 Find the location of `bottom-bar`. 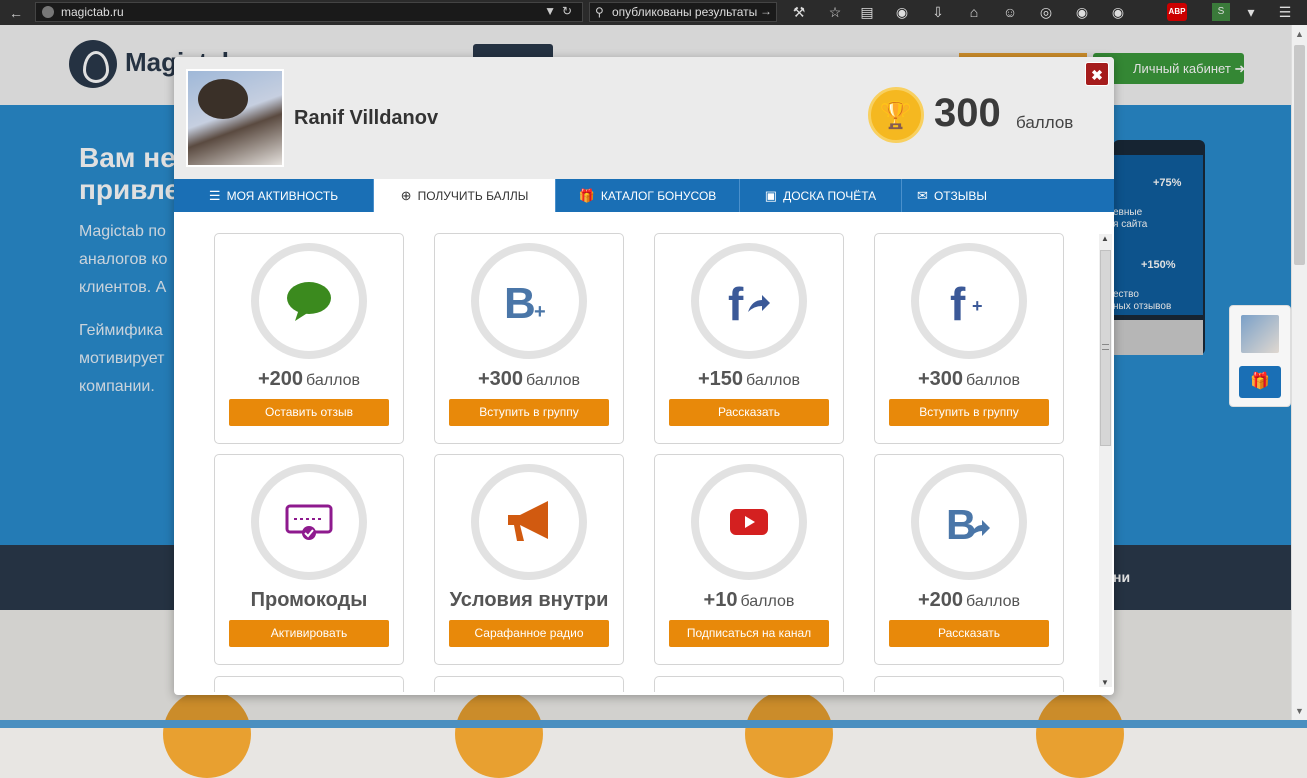

bottom-bar is located at coordinates (653, 724).